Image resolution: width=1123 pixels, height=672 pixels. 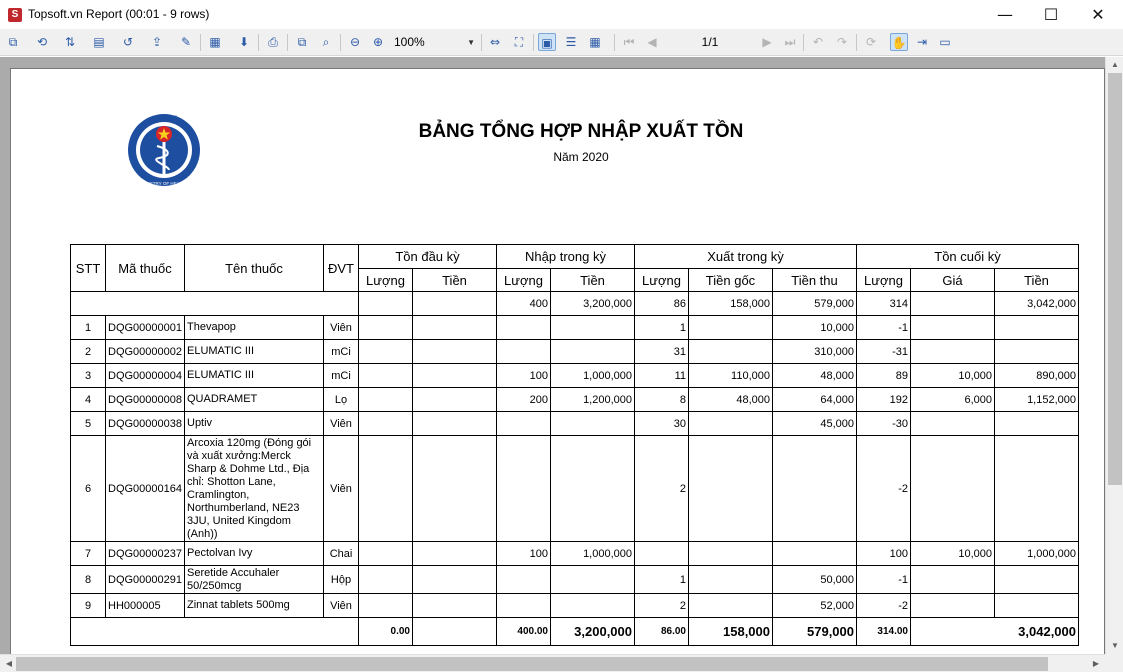 I want to click on cell-ton-luong: -1, so click(x=883, y=327).